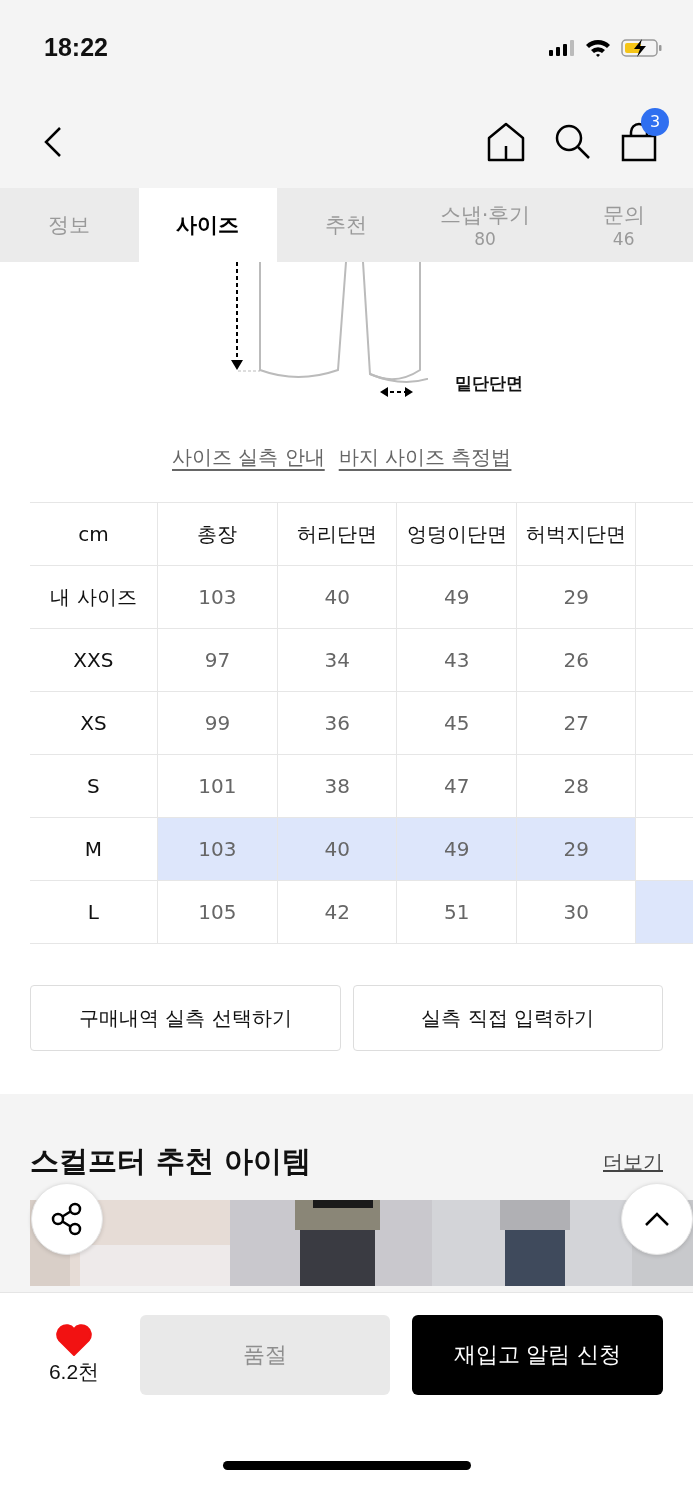  What do you see at coordinates (576, 534) in the screenshot?
I see `column-header: 허벅지단면` at bounding box center [576, 534].